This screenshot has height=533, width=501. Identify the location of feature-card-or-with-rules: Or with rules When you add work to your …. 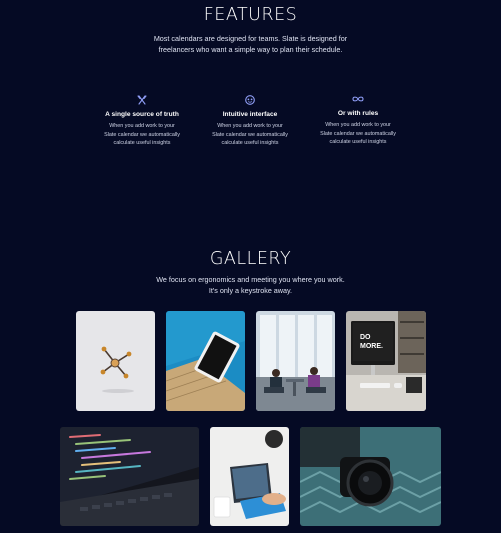
(358, 120).